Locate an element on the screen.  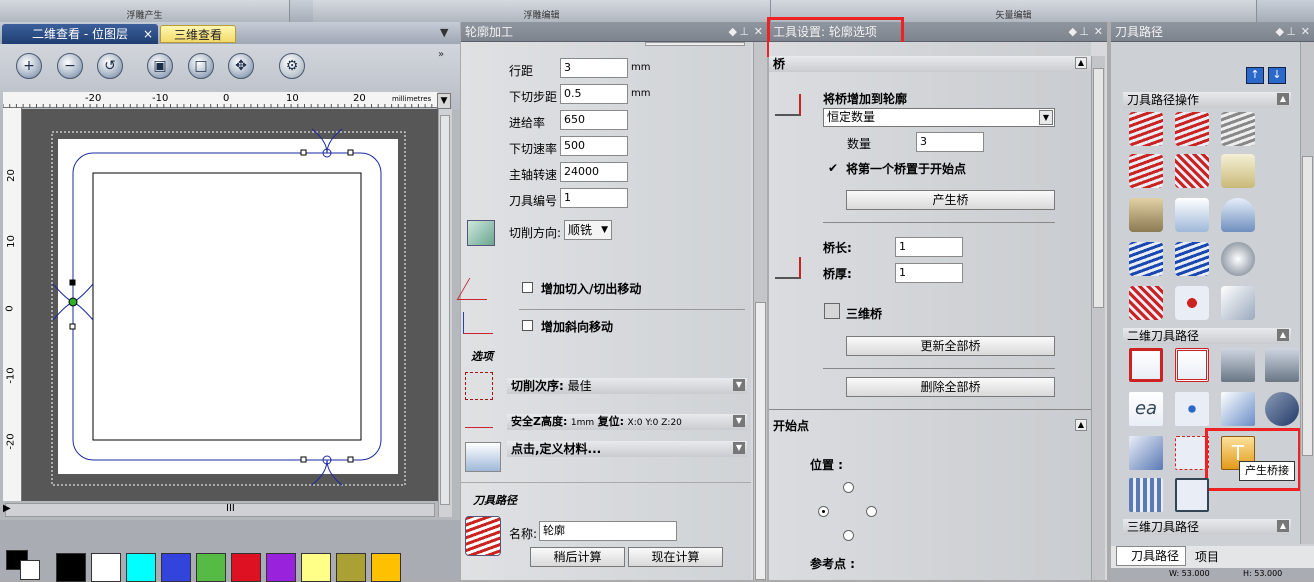
toolpaths-scrollbar is located at coordinates (1307, 293).